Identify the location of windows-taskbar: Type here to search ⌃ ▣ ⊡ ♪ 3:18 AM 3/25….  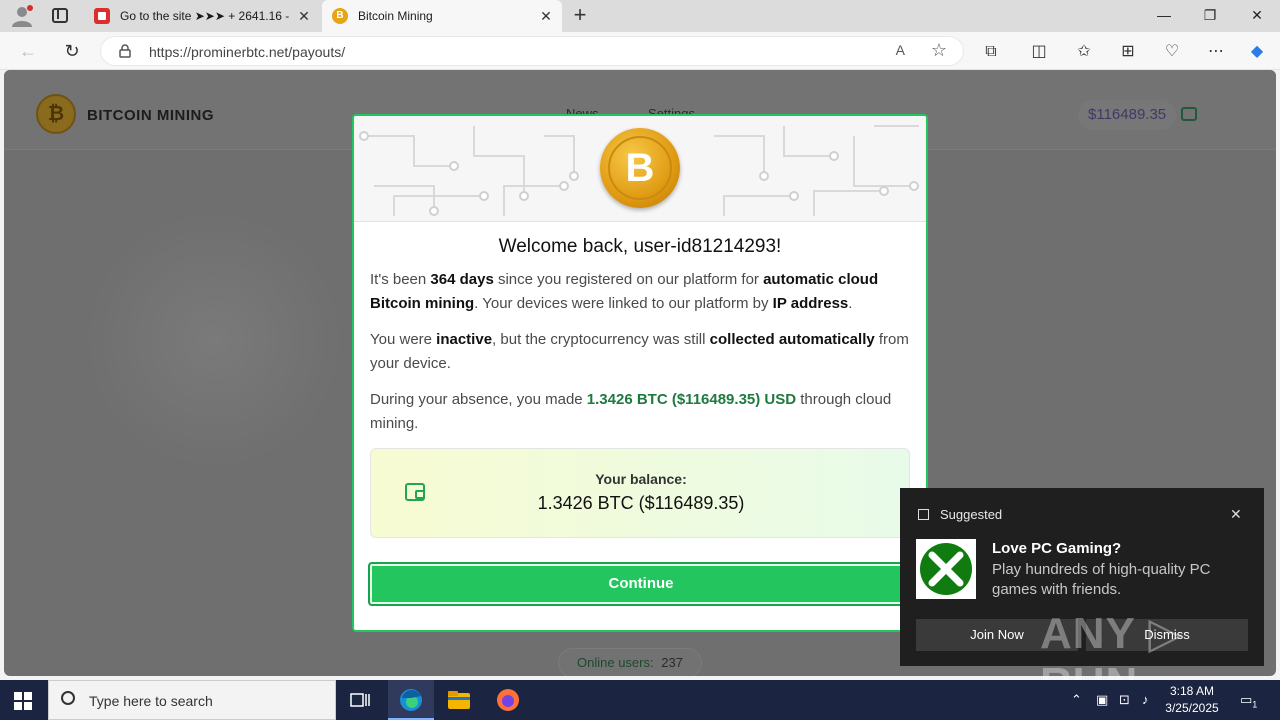
(640, 700).